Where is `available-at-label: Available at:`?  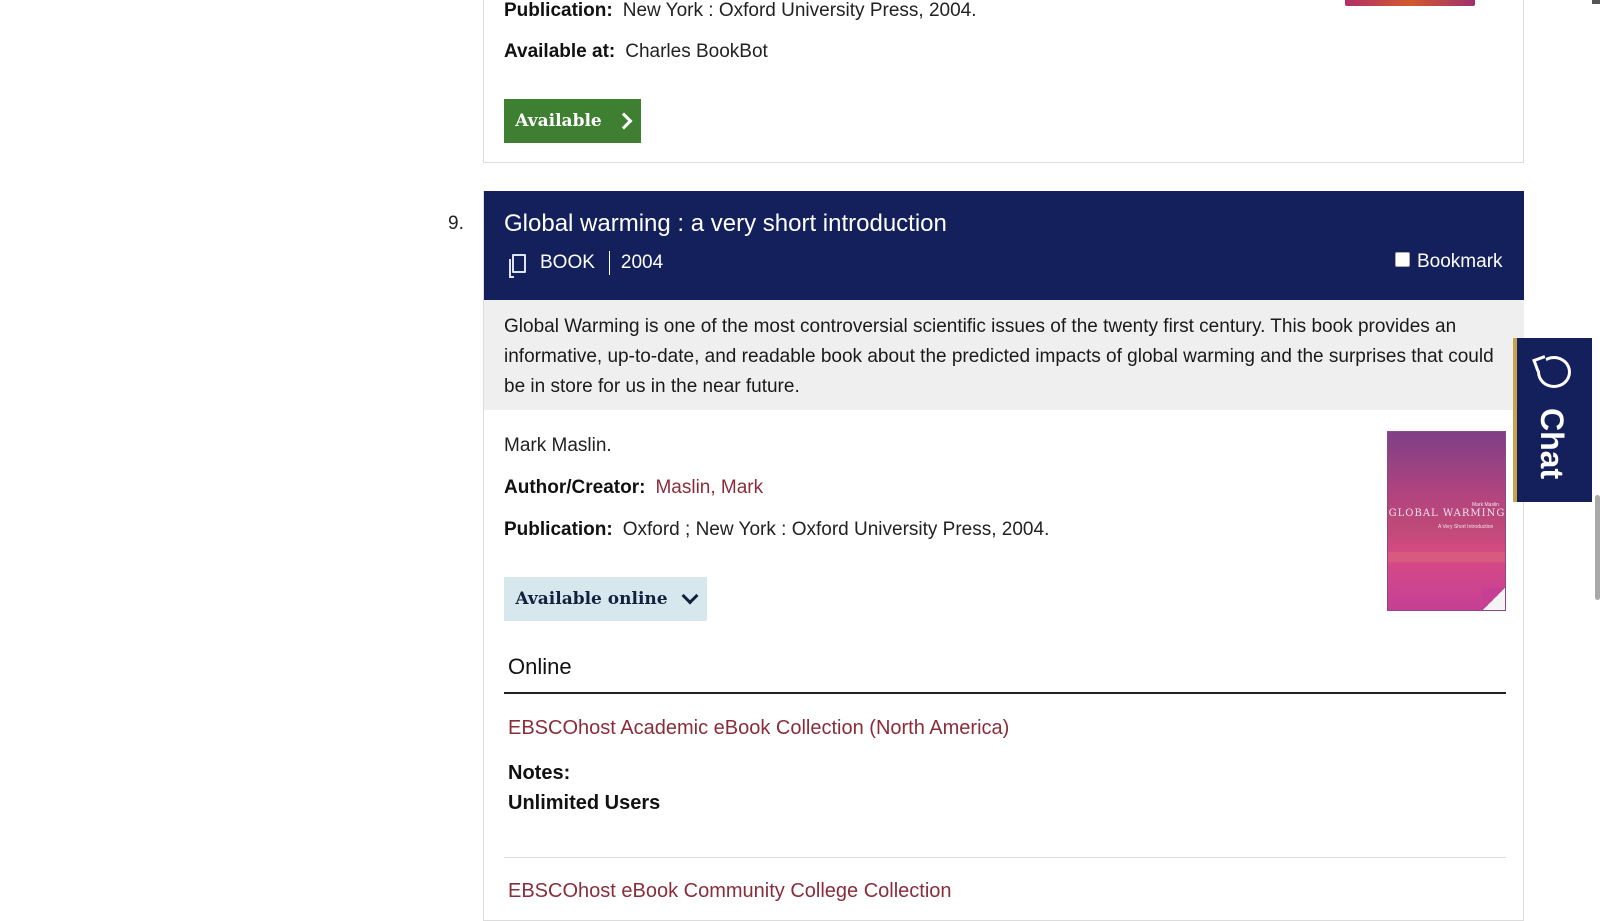
available-at-label: Available at: is located at coordinates (560, 51).